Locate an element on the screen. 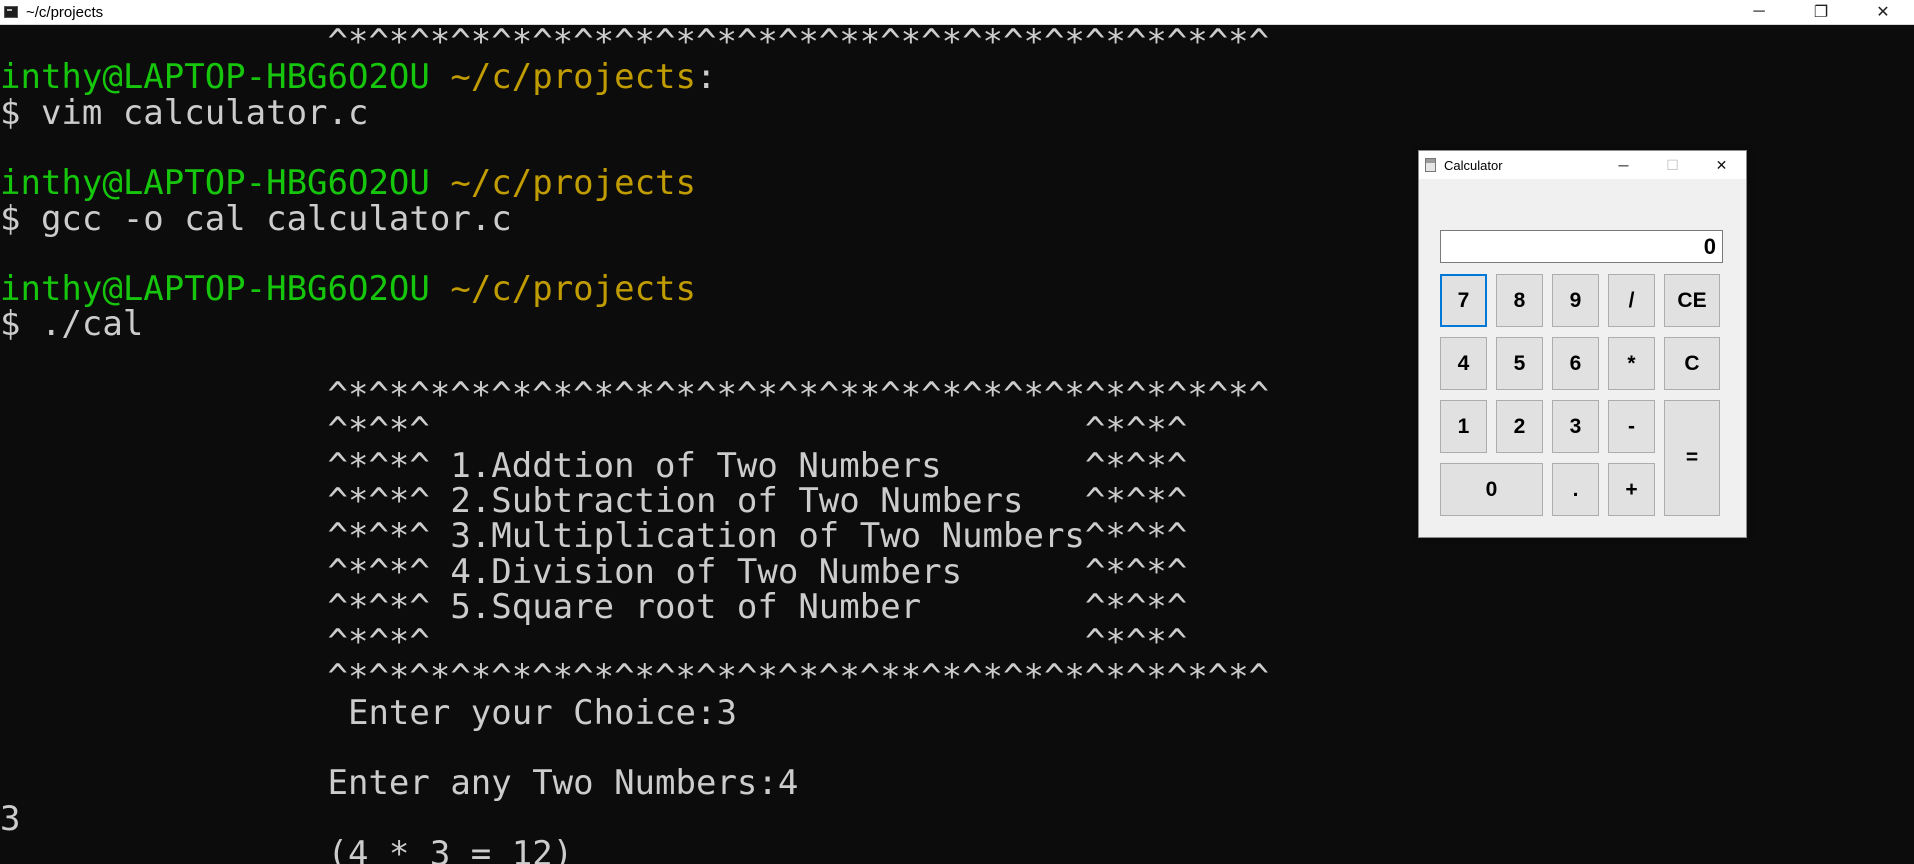  calculator-display: 0 is located at coordinates (1581, 246).